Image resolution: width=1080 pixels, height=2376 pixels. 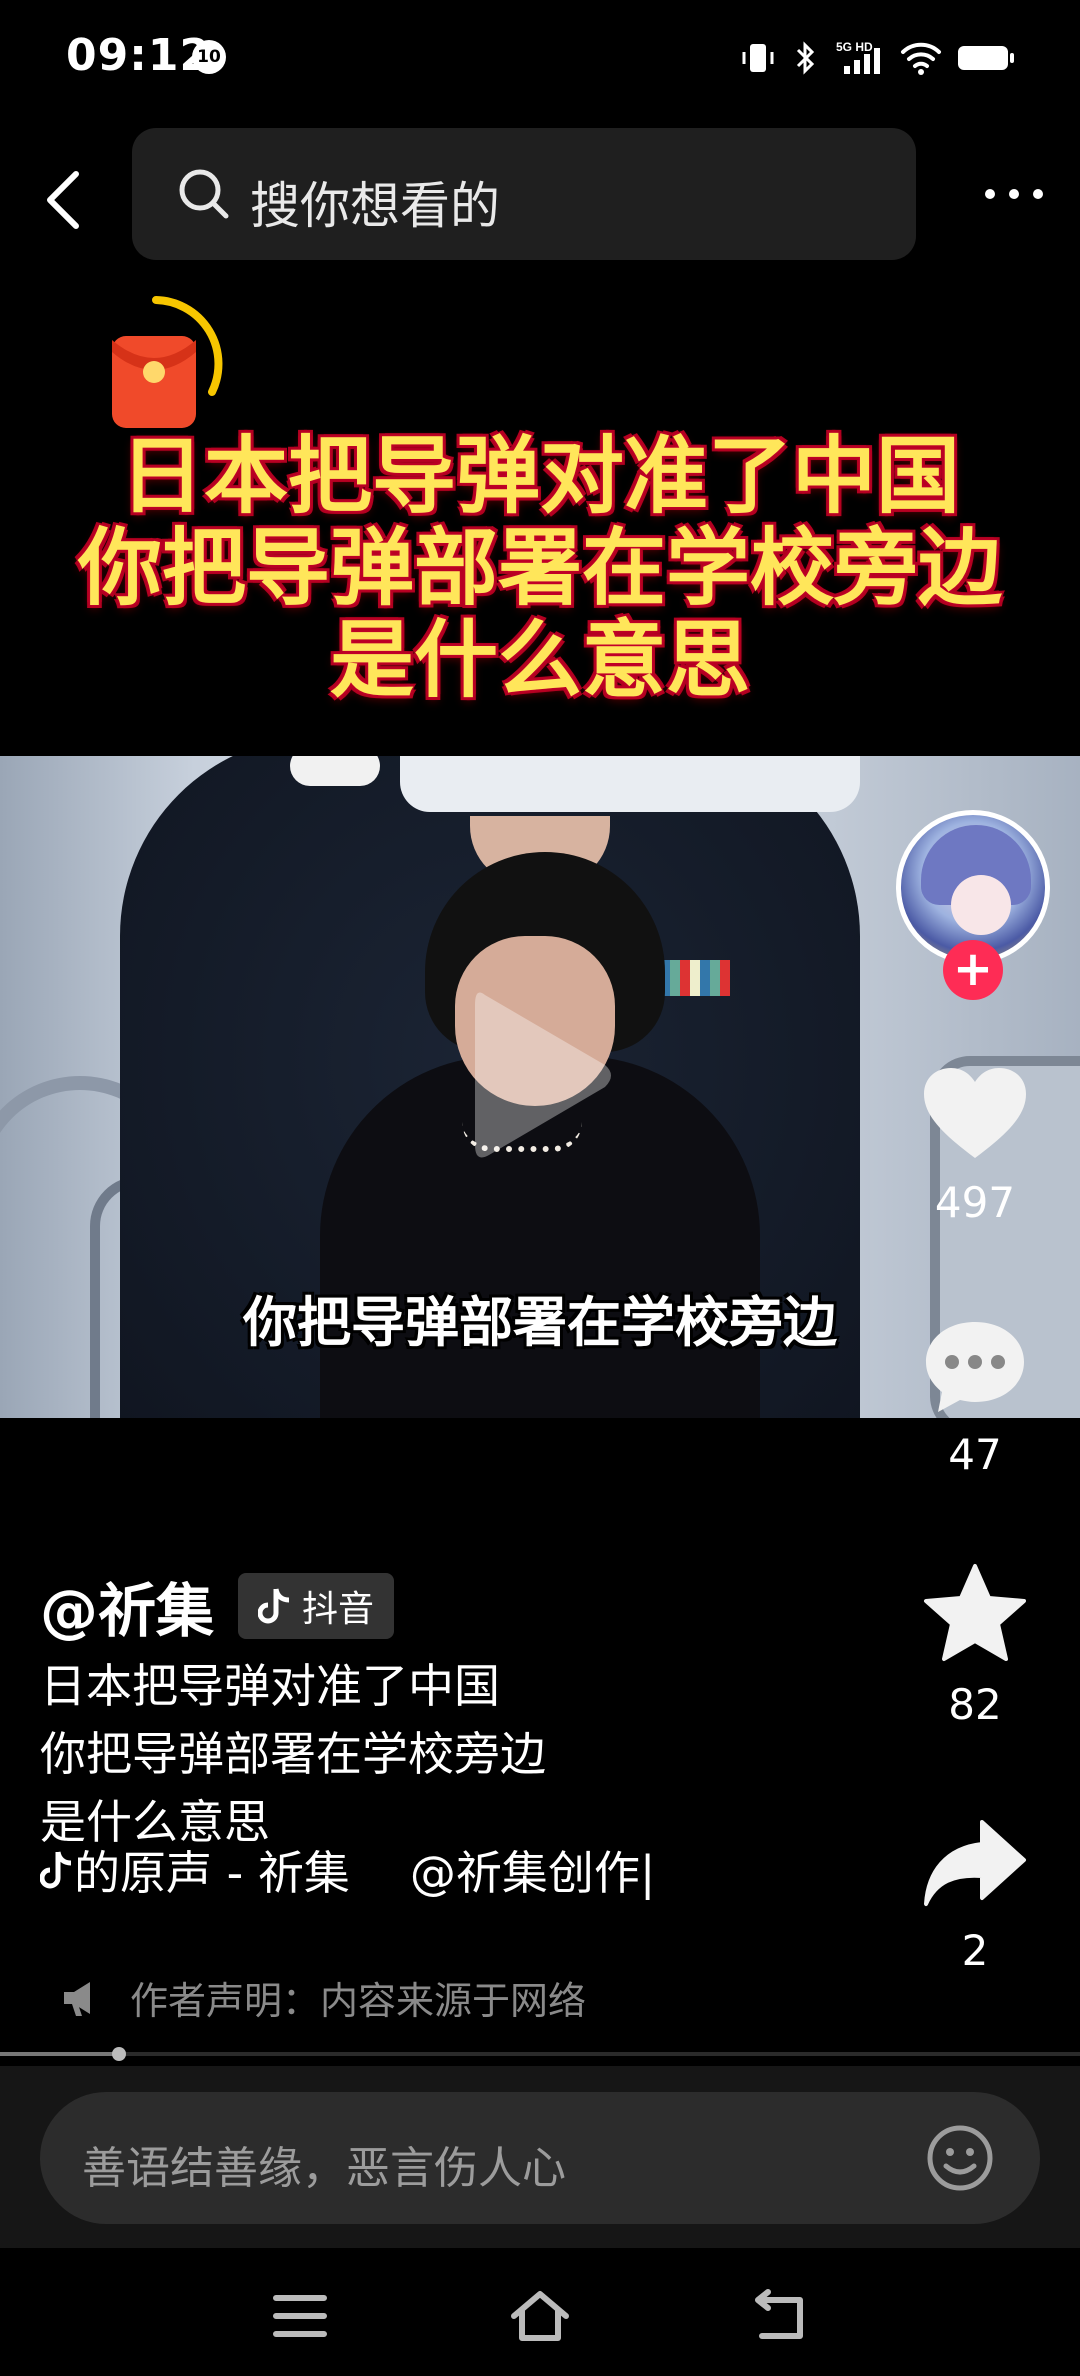 I want to click on officer-cap, so click(x=630, y=784).